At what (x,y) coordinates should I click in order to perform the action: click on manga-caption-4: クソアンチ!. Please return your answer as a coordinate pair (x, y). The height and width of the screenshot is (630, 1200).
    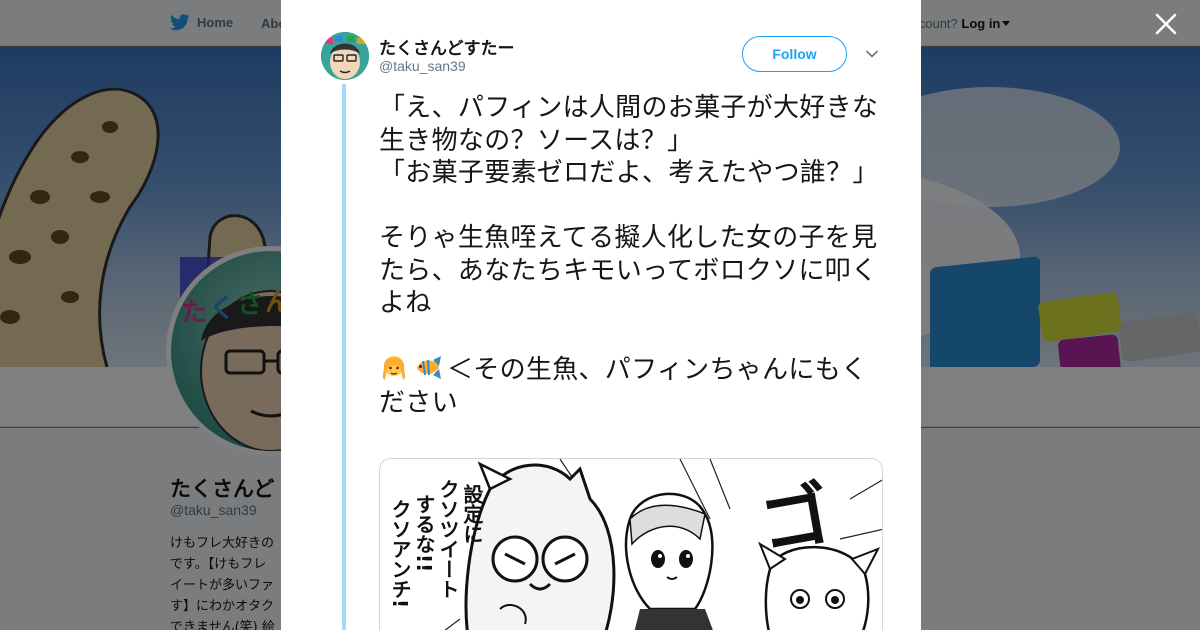
    Looking at the image, I should click on (400, 554).